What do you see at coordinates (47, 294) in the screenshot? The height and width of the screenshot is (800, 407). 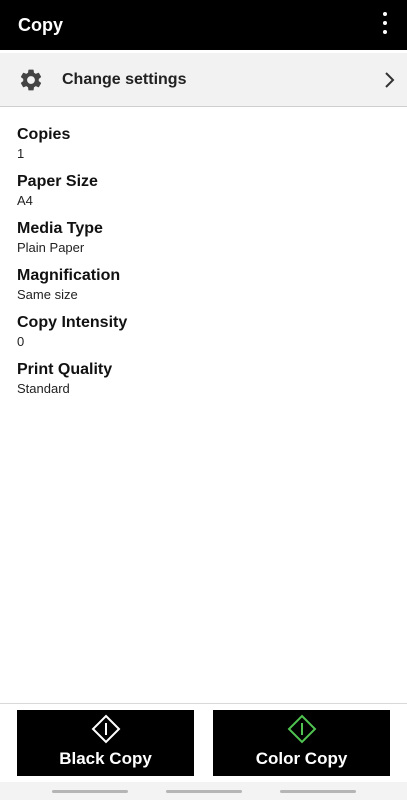 I see `setting-value: Same size` at bounding box center [47, 294].